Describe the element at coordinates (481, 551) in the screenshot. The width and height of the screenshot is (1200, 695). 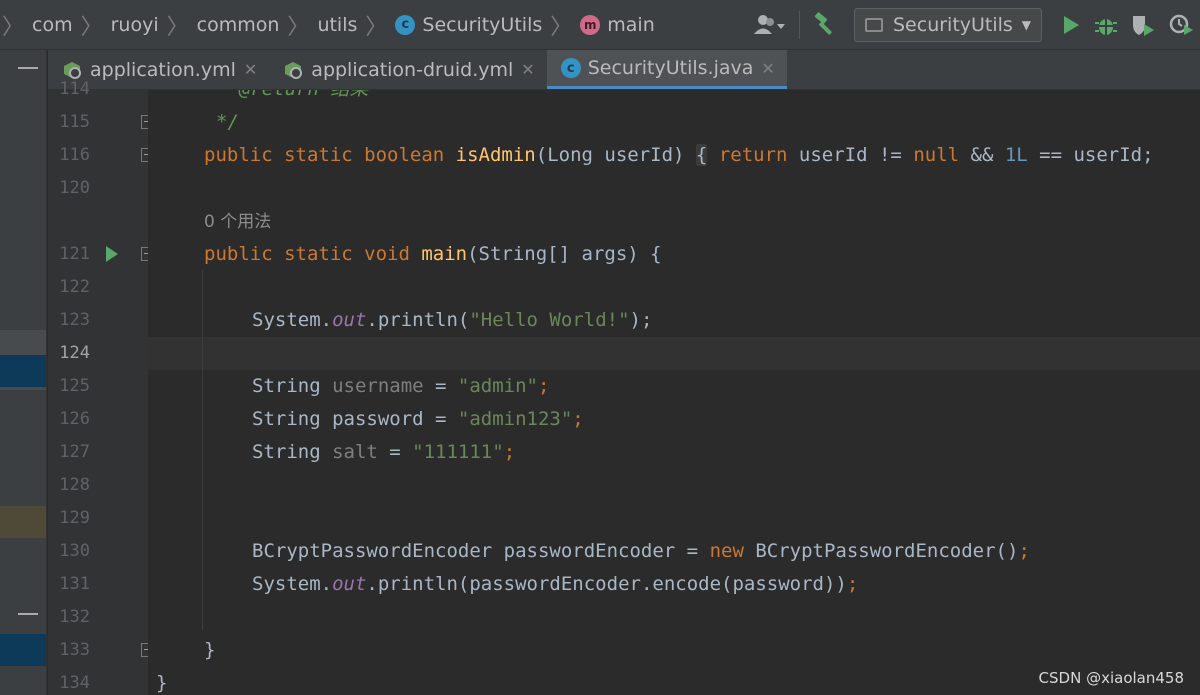
I see `code-text: BCryptPasswordEncoder passwordEncoder =` at that location.